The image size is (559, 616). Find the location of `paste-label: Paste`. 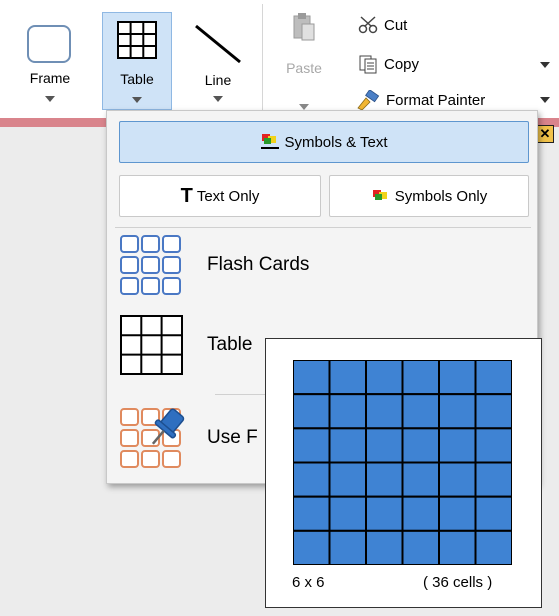

paste-label: Paste is located at coordinates (304, 68).